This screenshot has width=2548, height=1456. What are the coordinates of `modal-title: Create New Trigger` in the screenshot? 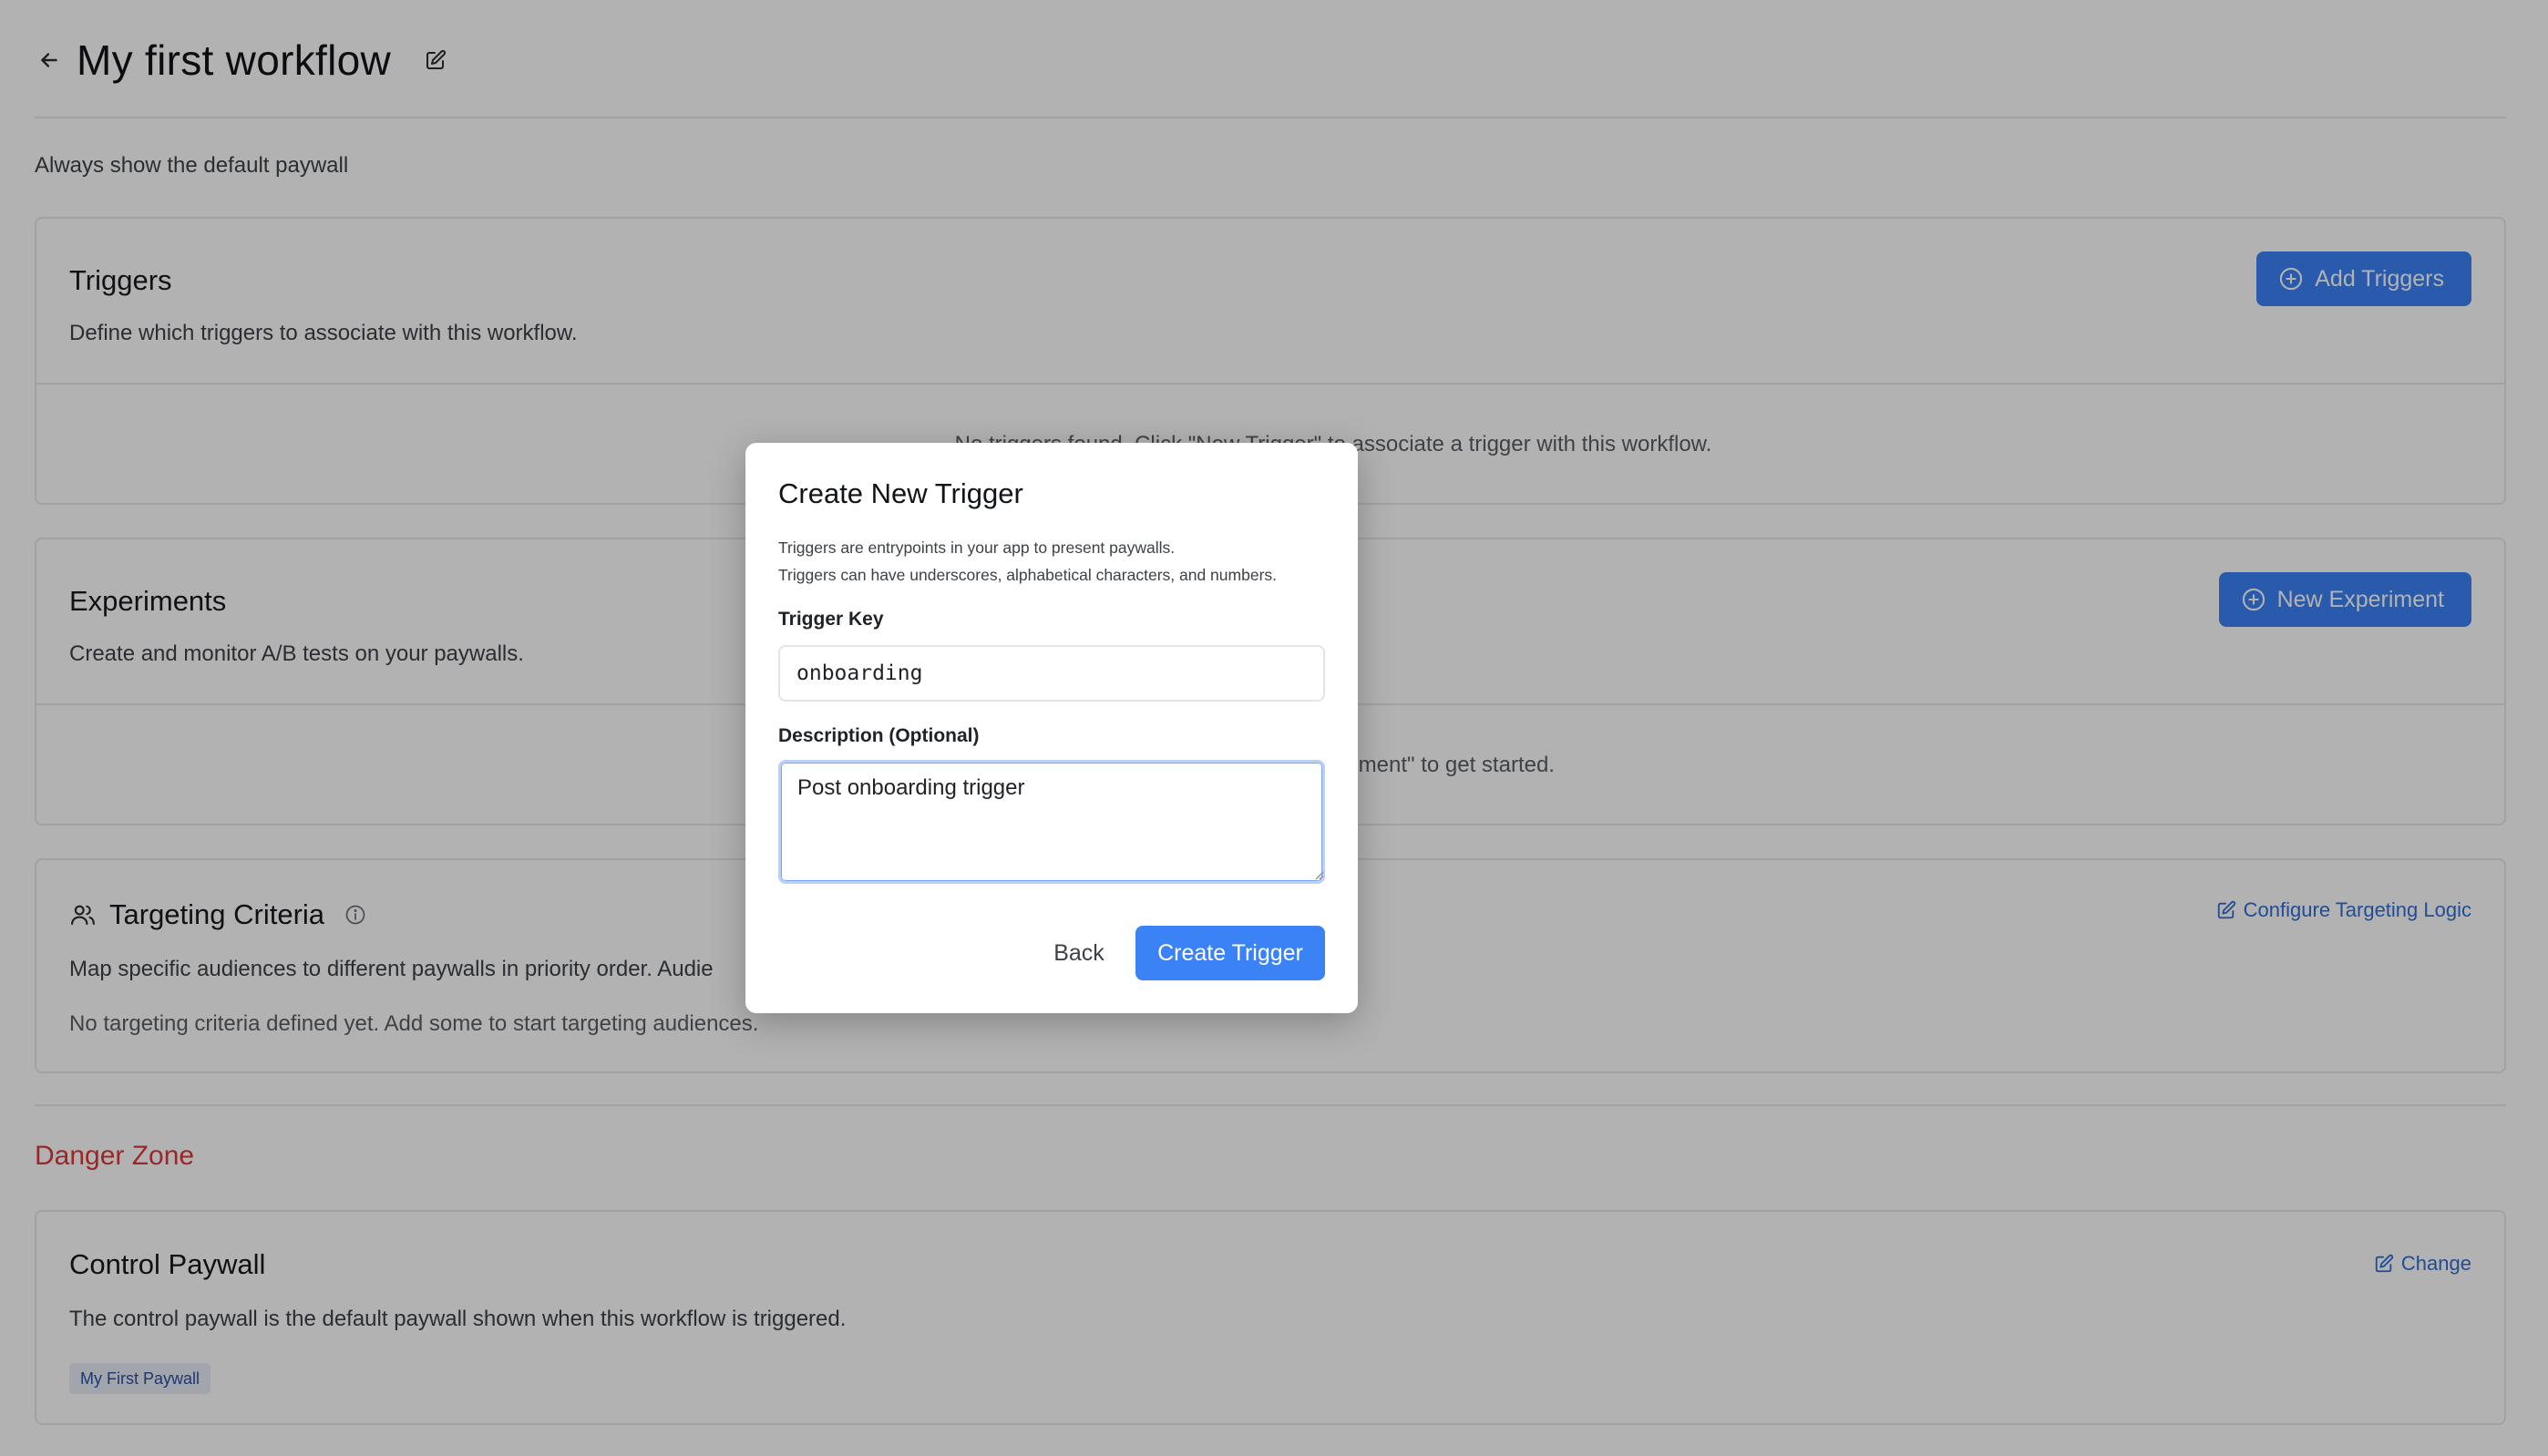 It's located at (900, 493).